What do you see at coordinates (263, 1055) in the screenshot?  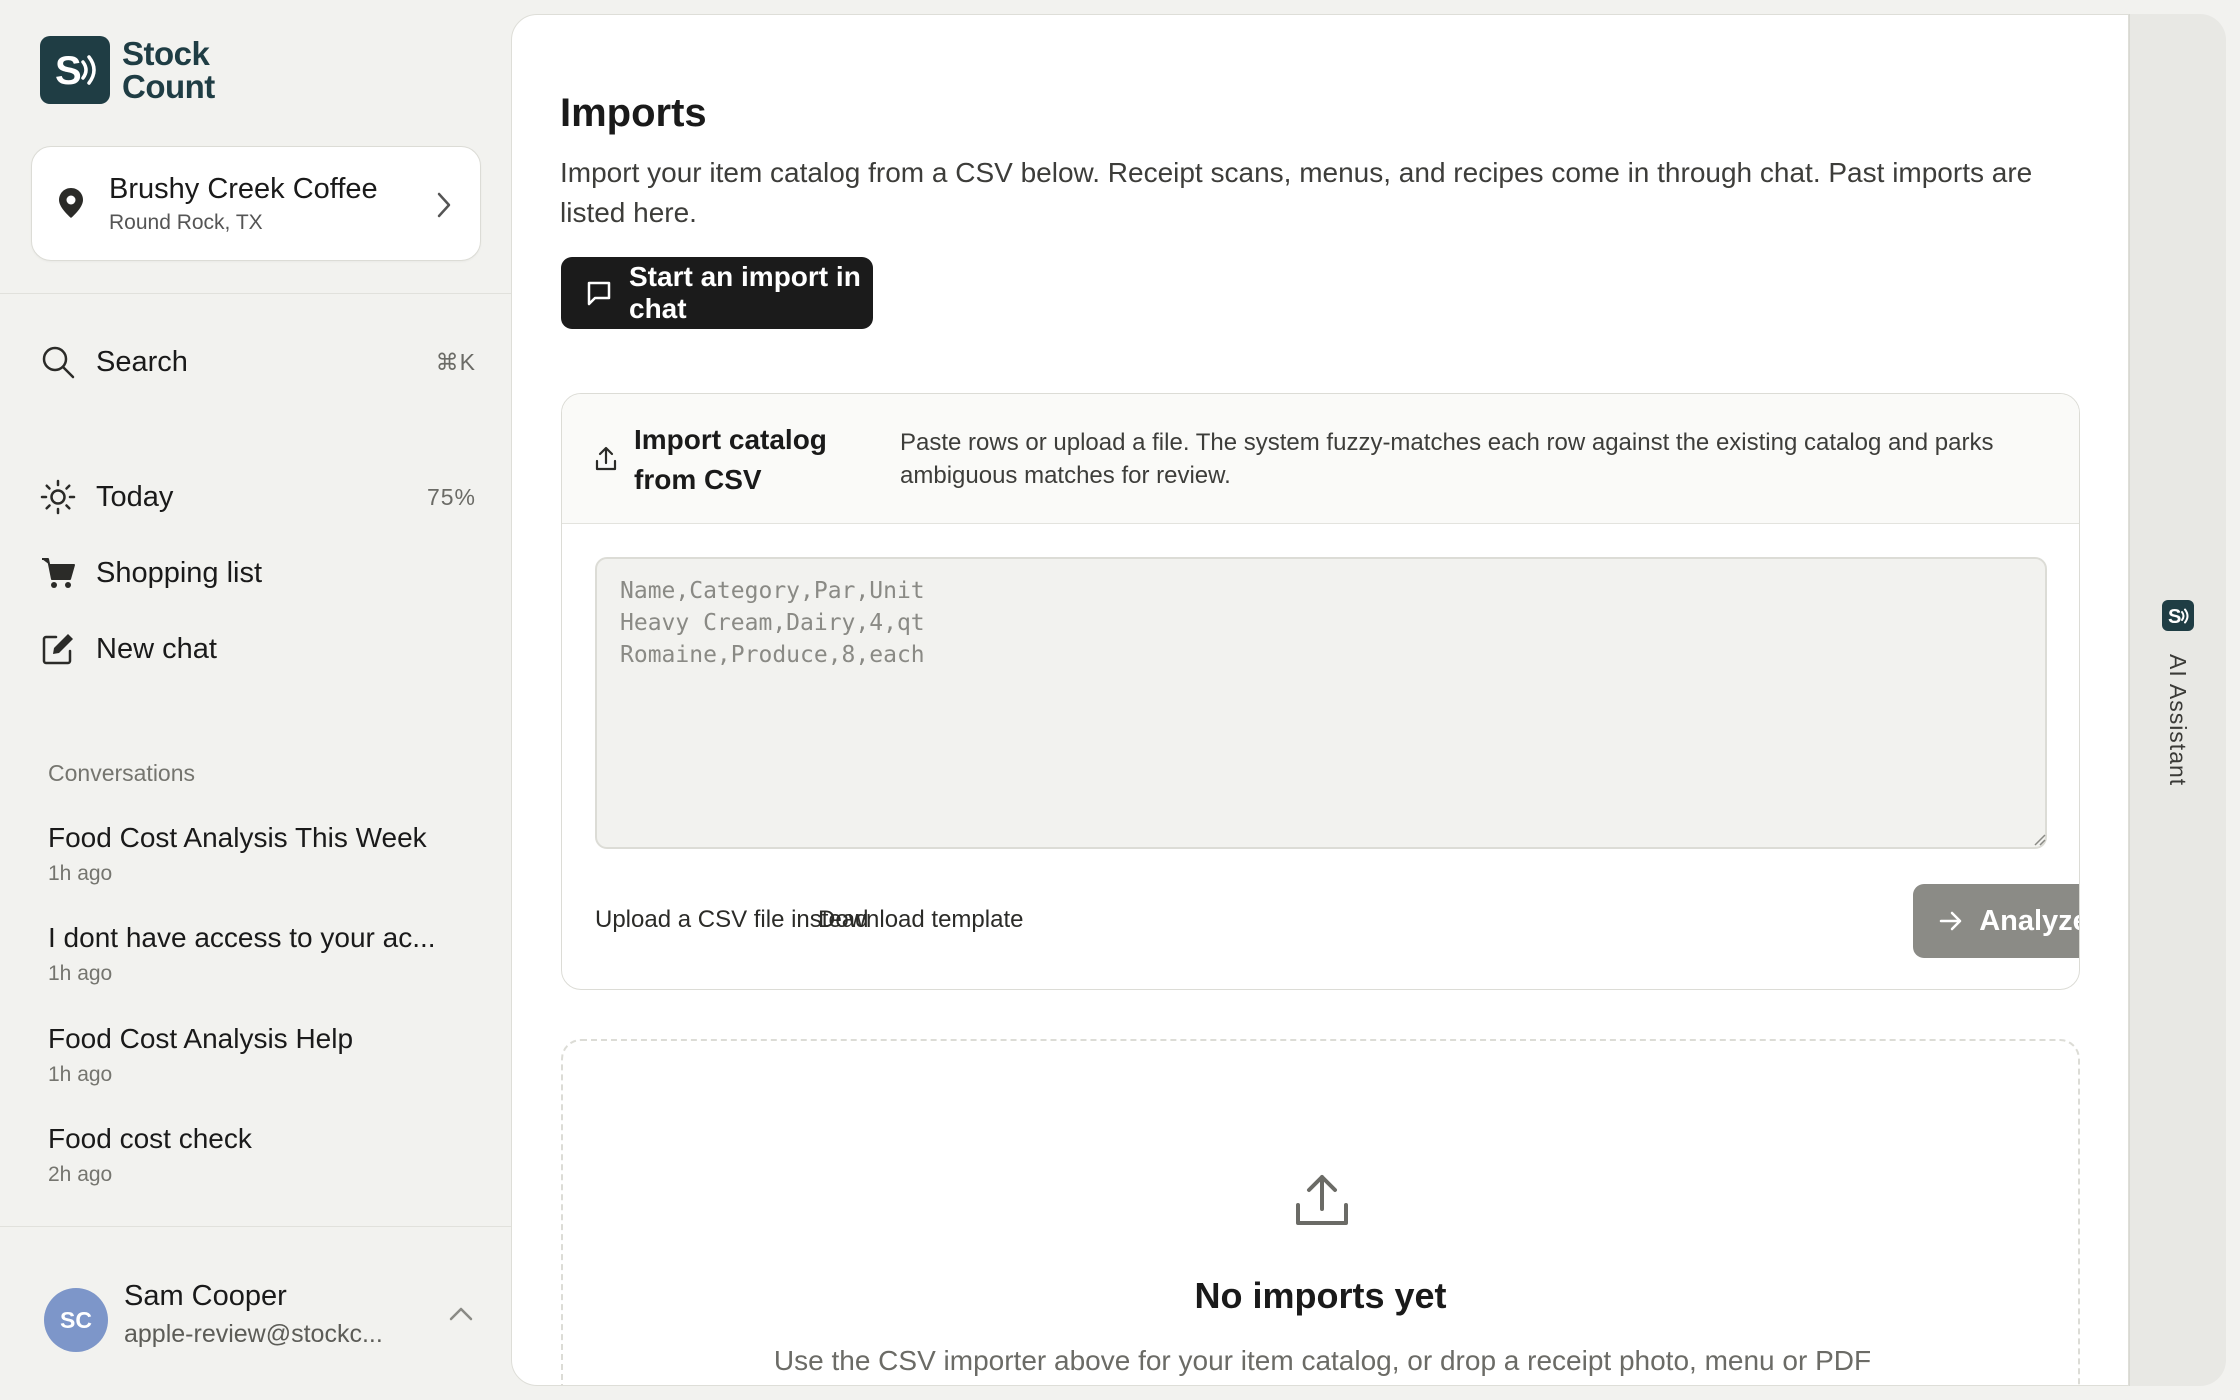 I see `conversation-item: Food Cost Analysis Help 1h ago` at bounding box center [263, 1055].